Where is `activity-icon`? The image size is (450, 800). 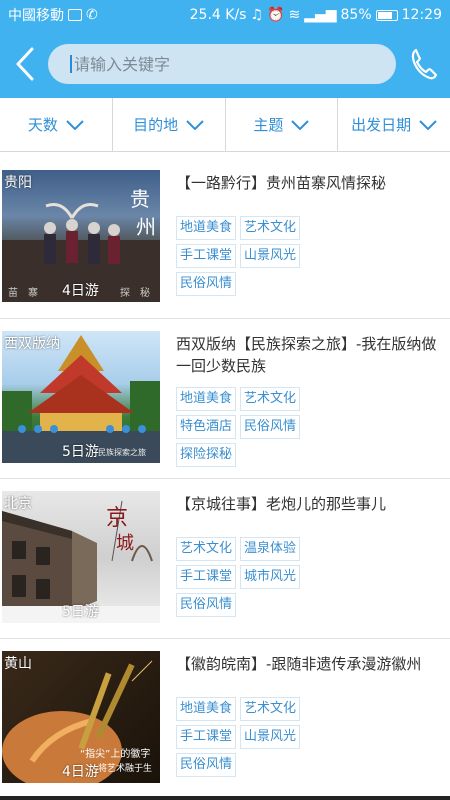 activity-icon is located at coordinates (75, 15).